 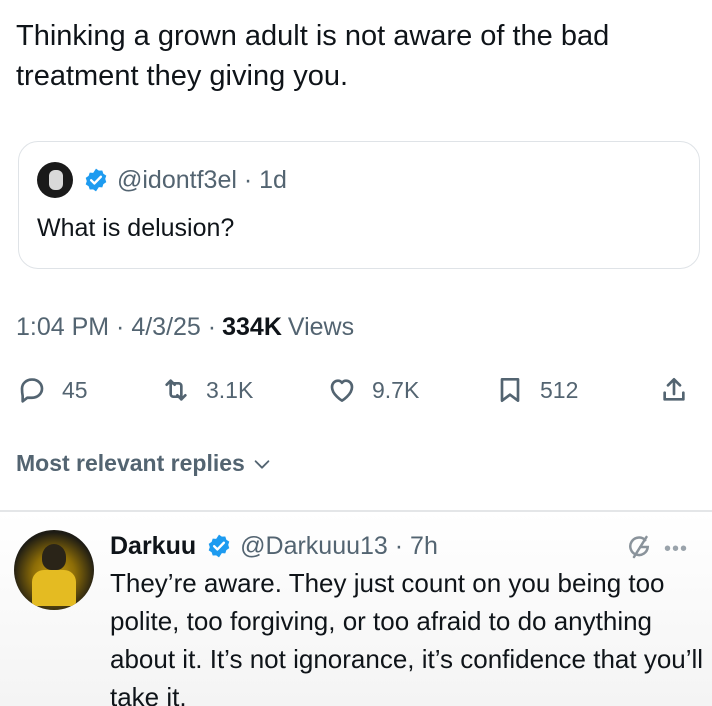 I want to click on views-count: 334K, so click(x=252, y=327).